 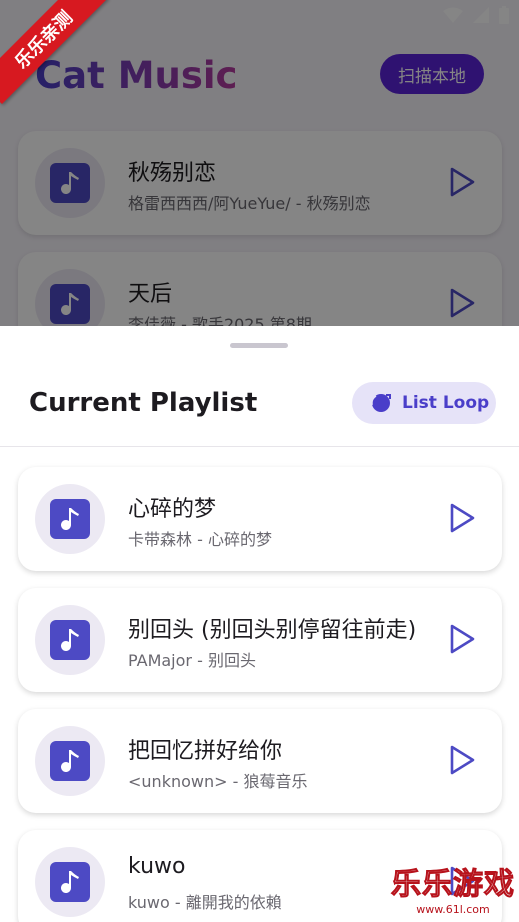 I want to click on song-subtitle: <unknown> - 狼莓音乐, so click(x=218, y=781).